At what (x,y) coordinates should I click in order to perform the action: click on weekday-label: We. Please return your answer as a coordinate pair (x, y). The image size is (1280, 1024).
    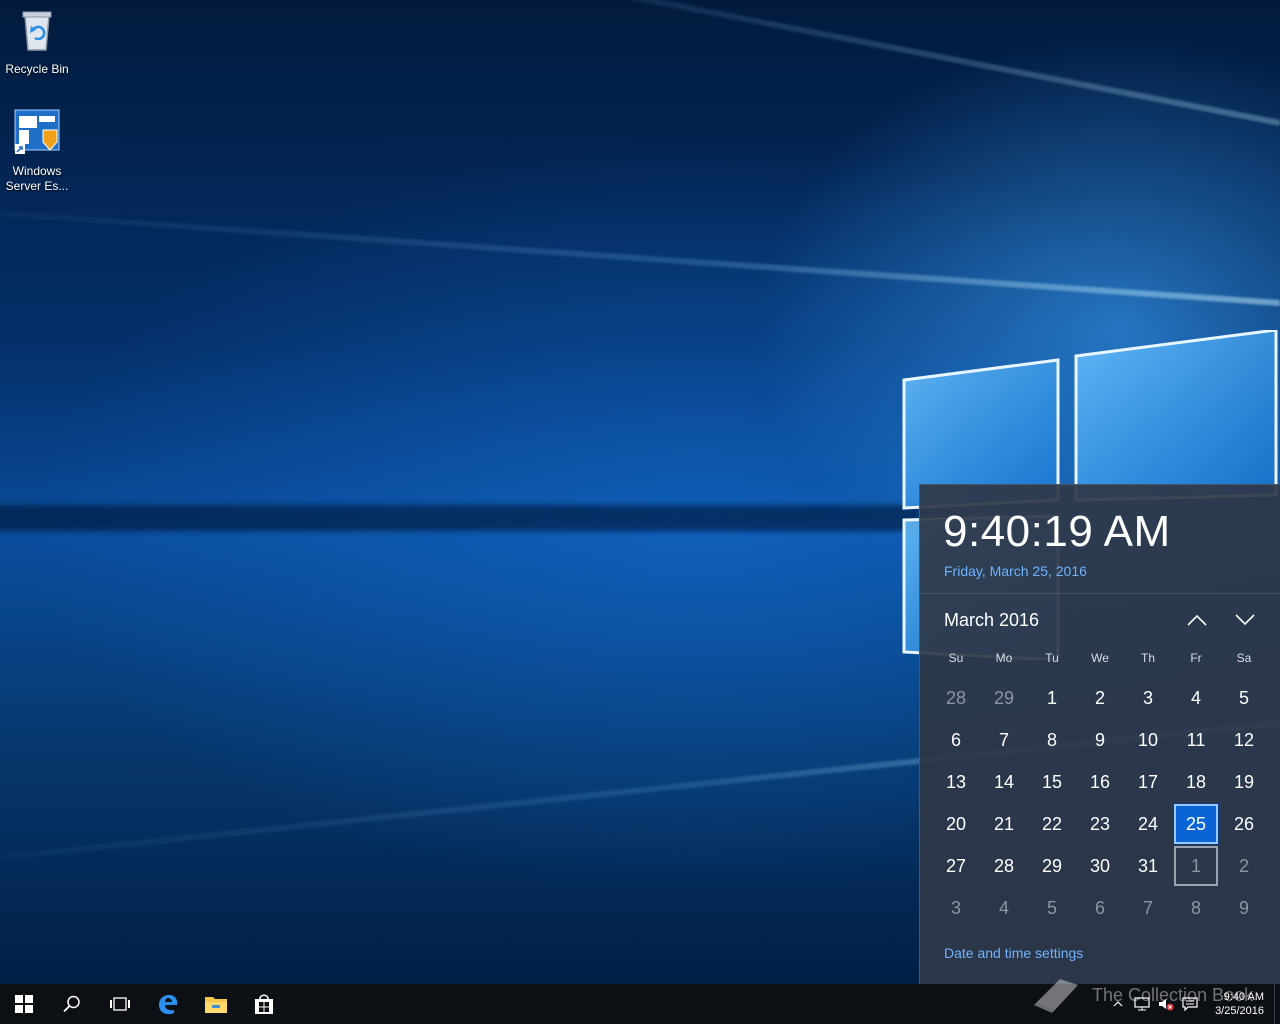
    Looking at the image, I should click on (1100, 658).